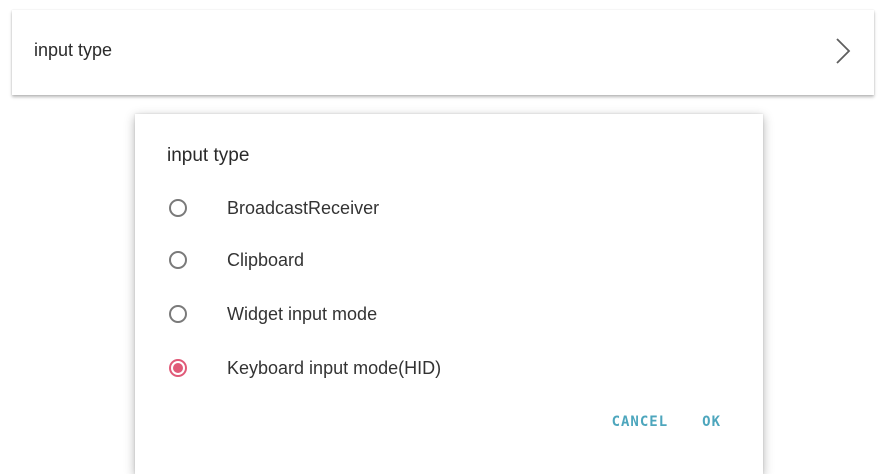 This screenshot has width=879, height=474. I want to click on chevron-right-icon, so click(843, 51).